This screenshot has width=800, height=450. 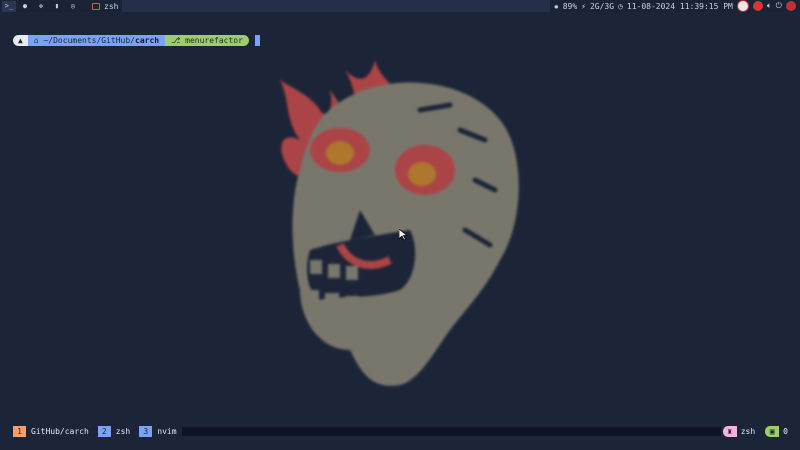 What do you see at coordinates (146, 431) in the screenshot?
I see `window-index: 3` at bounding box center [146, 431].